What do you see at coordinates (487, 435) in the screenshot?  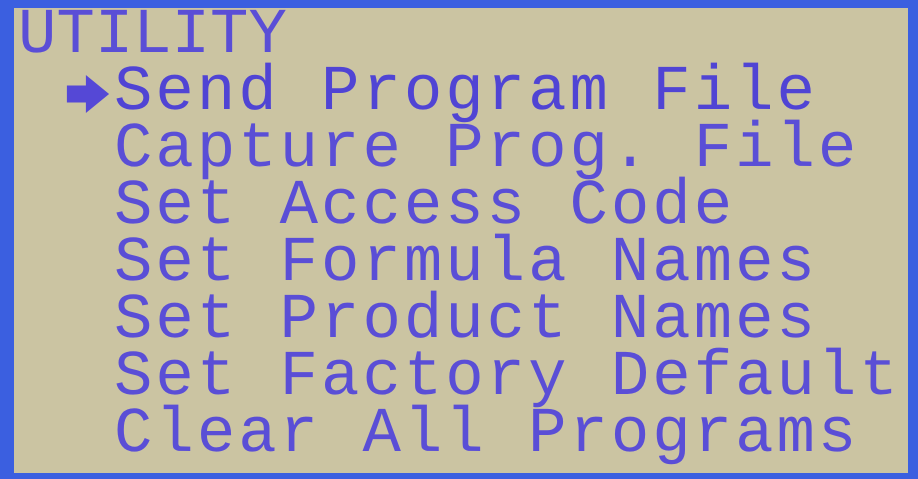 I see `menu-item: Clear All Programs` at bounding box center [487, 435].